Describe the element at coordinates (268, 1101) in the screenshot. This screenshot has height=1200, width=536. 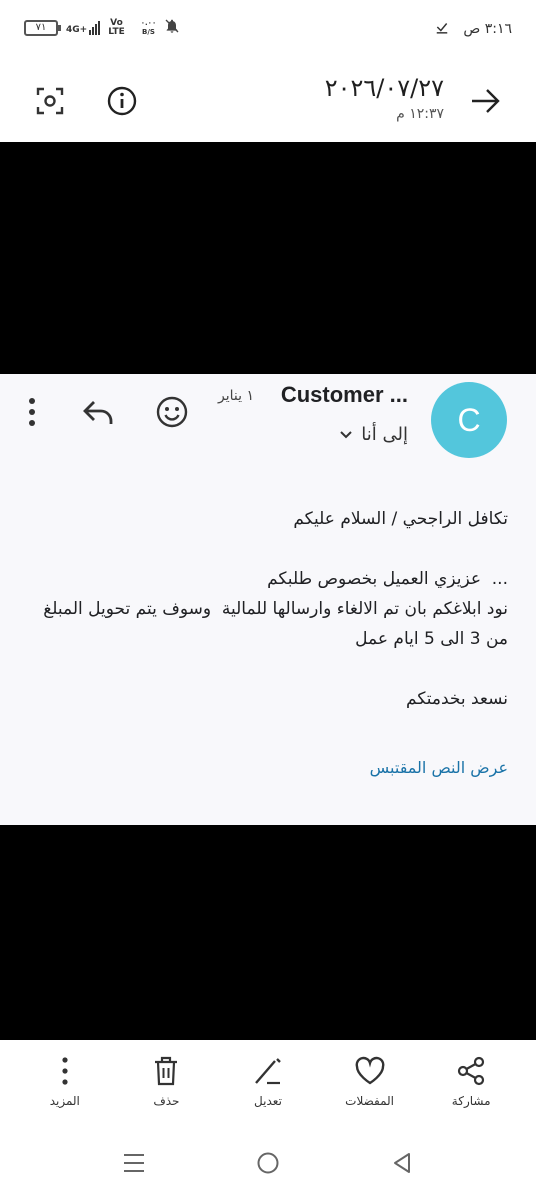
I see `edit-label: تعديل` at that location.